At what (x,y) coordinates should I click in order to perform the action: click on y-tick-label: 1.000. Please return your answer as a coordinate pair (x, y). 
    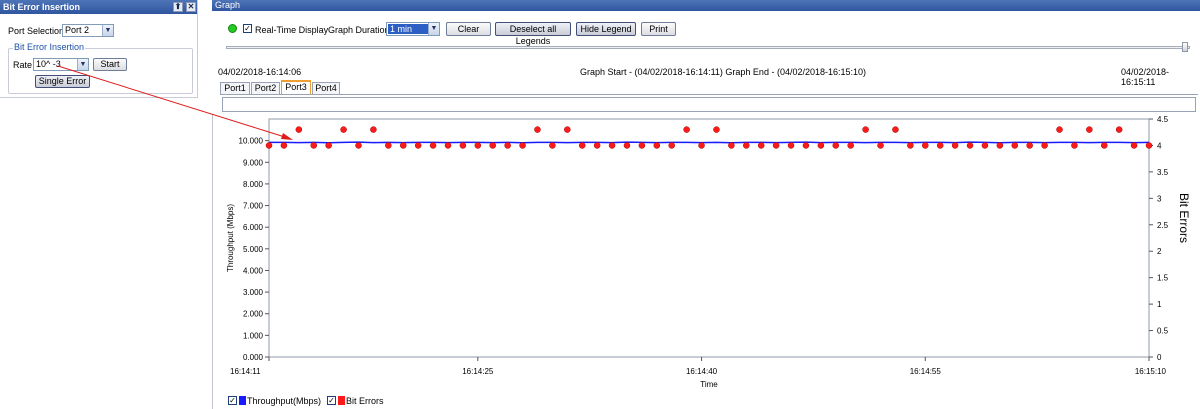
    Looking at the image, I should click on (253, 335).